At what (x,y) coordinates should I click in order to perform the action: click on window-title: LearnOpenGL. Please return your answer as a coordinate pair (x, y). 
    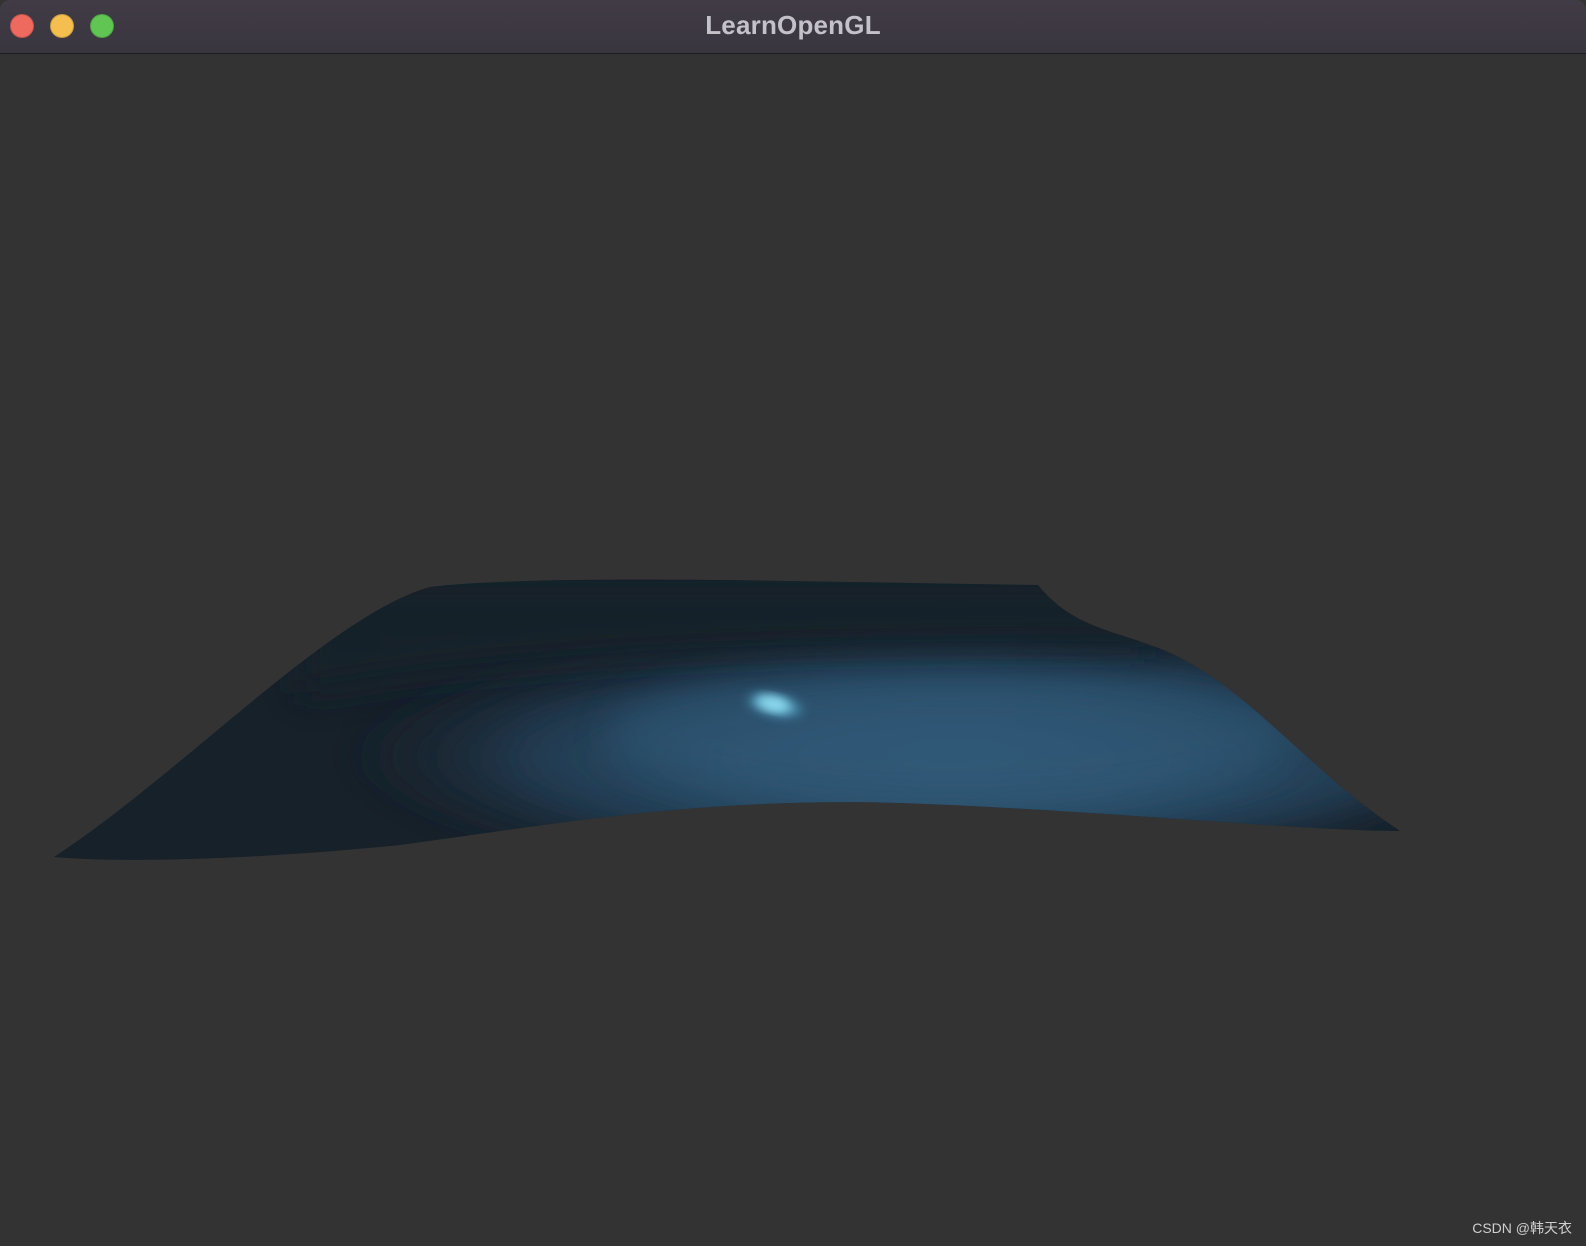
    Looking at the image, I should click on (793, 25).